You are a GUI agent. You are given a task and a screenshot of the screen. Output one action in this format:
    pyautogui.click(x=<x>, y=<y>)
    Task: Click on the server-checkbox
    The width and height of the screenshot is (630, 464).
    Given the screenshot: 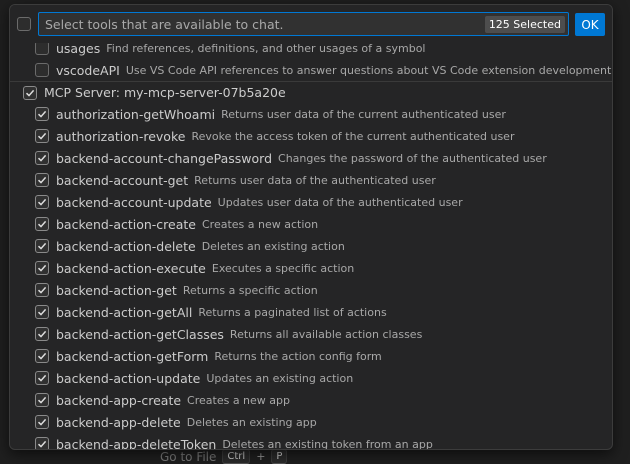 What is the action you would take?
    pyautogui.click(x=30, y=92)
    